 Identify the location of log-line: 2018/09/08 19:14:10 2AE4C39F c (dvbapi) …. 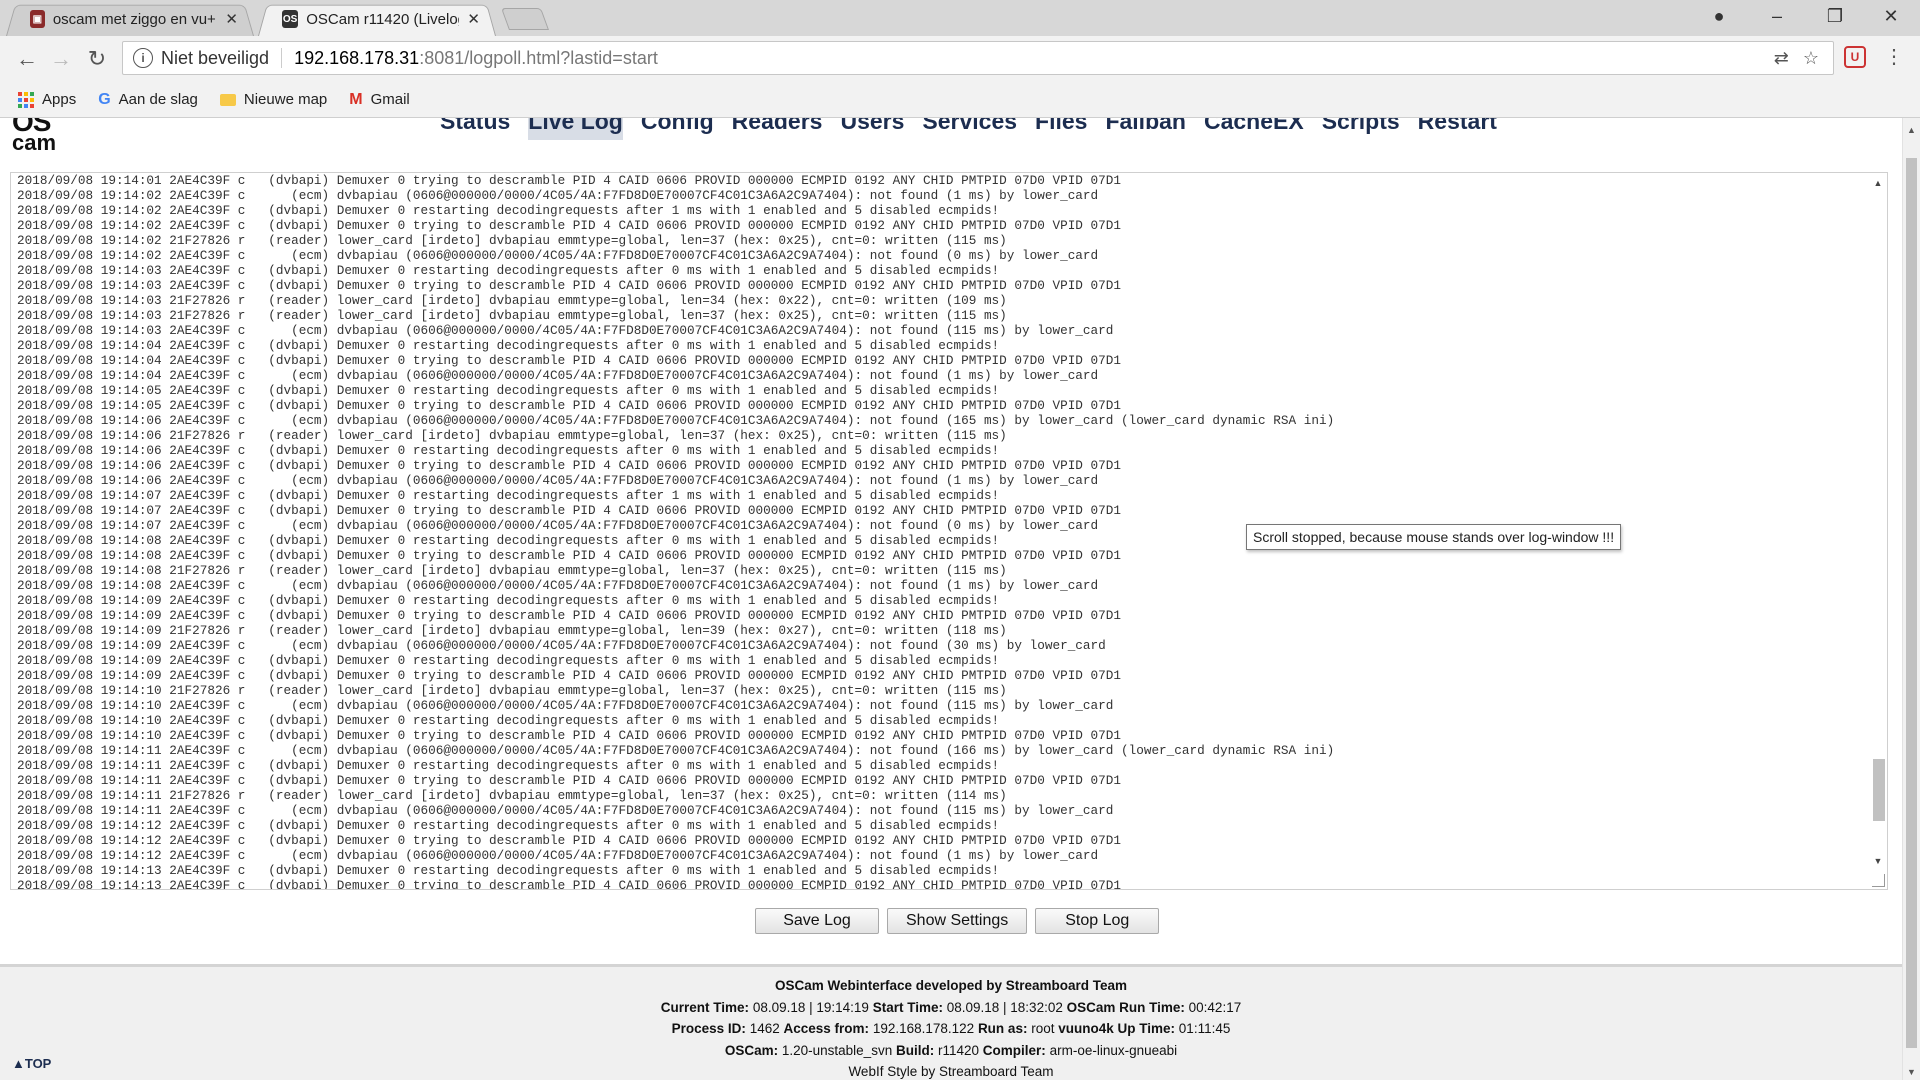
(569, 735).